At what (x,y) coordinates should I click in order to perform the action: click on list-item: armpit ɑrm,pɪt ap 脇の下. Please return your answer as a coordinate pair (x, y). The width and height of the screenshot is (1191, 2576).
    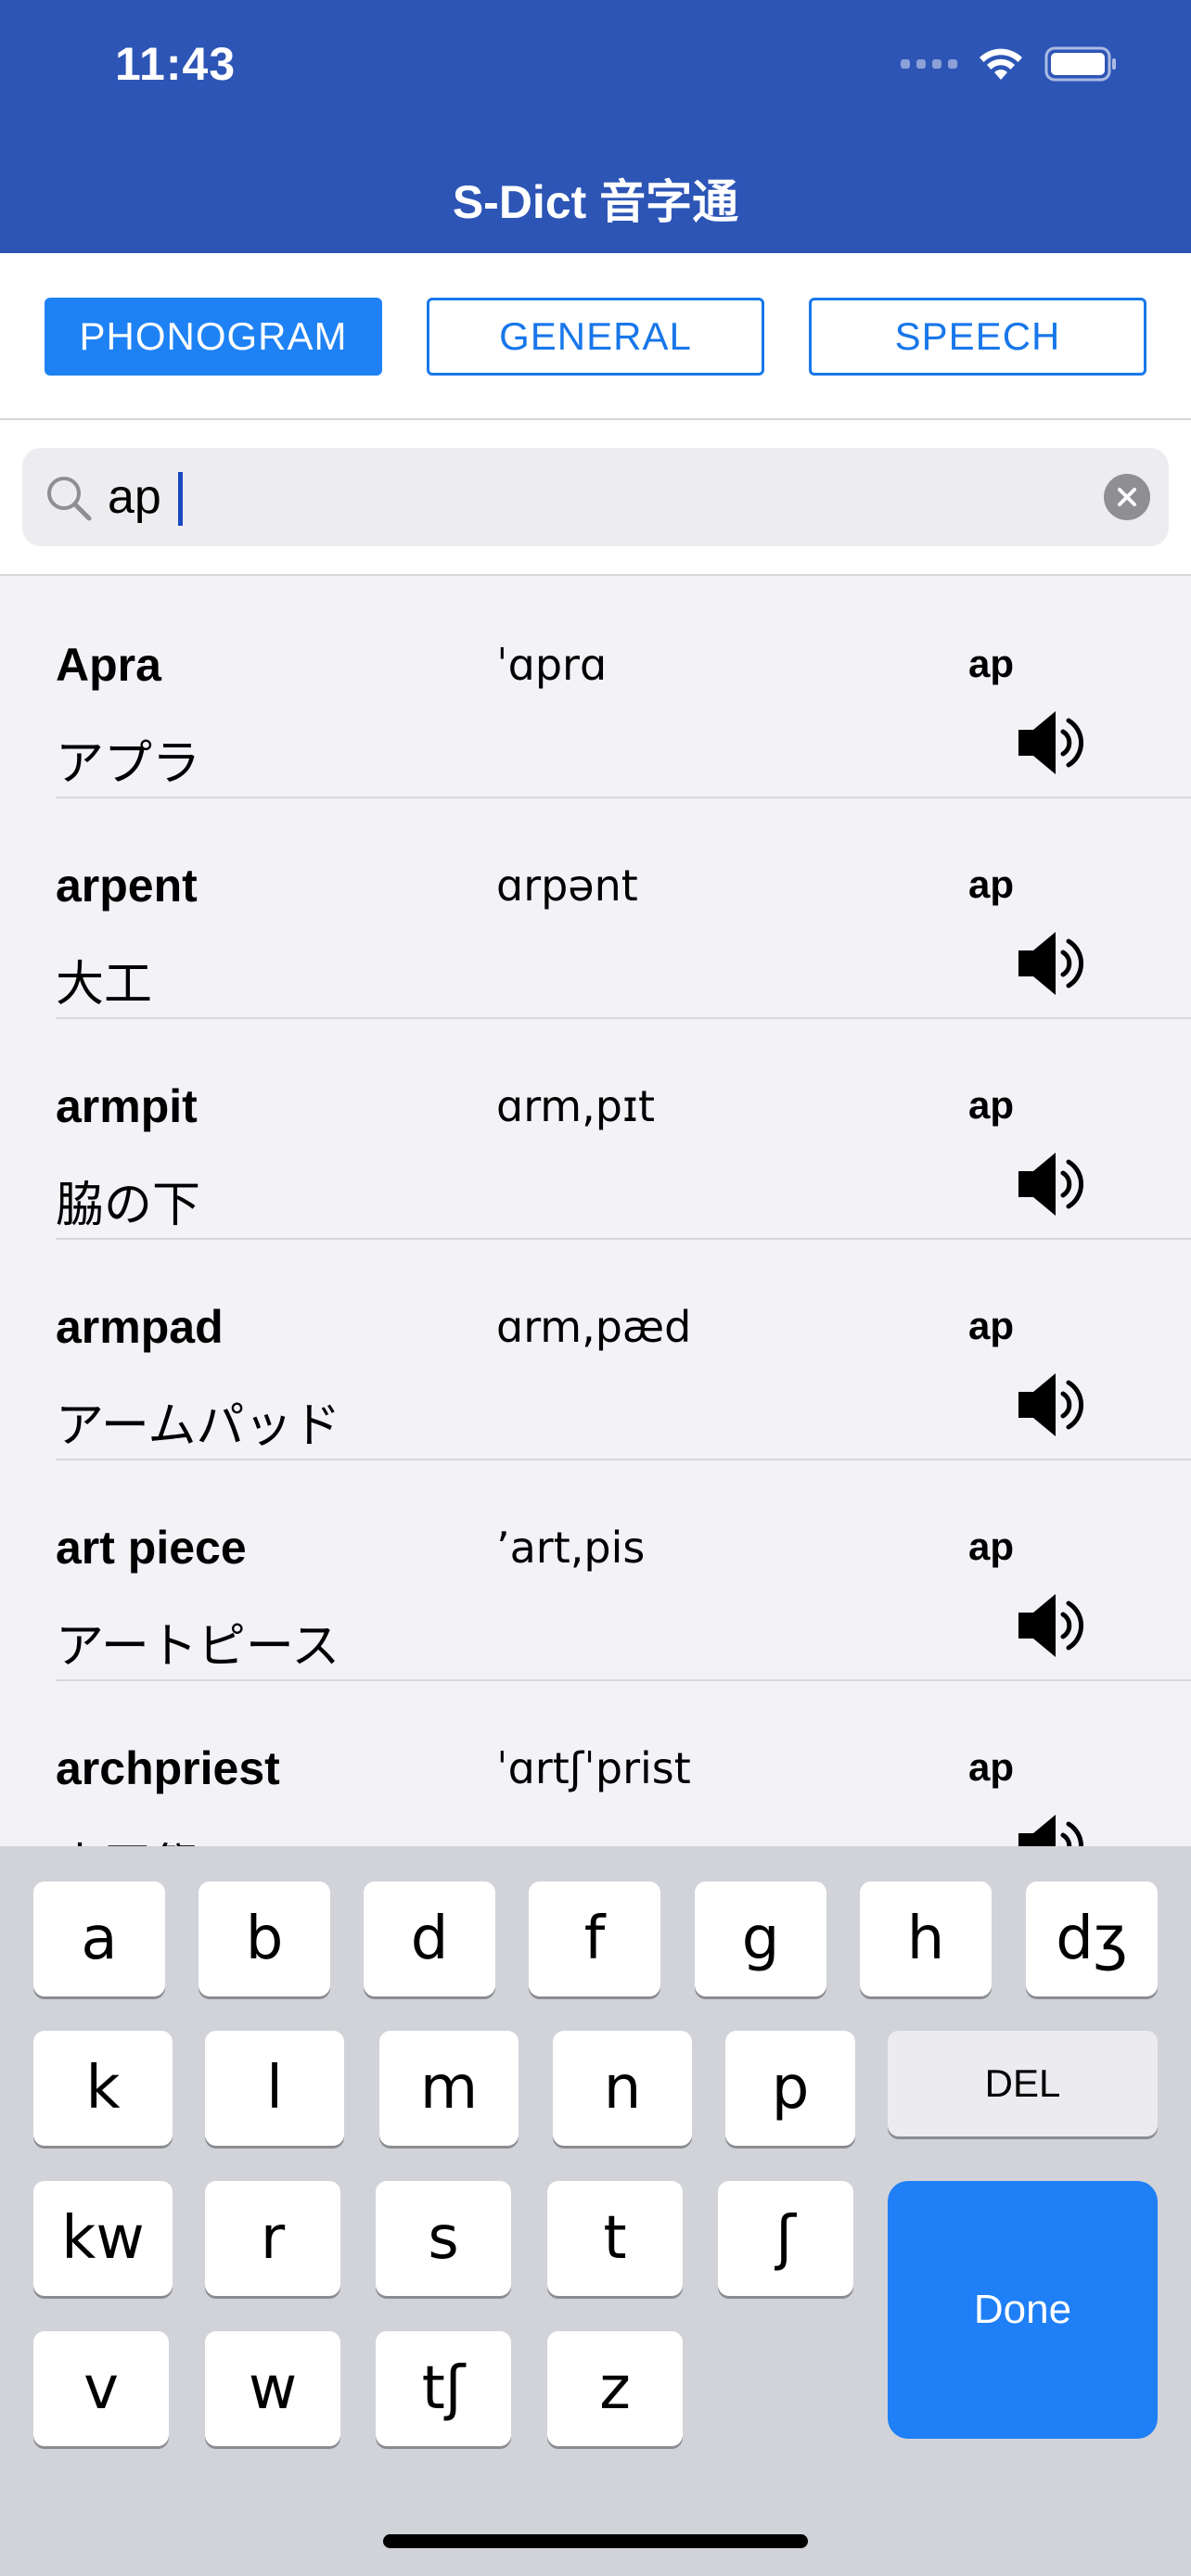
    Looking at the image, I should click on (595, 1129).